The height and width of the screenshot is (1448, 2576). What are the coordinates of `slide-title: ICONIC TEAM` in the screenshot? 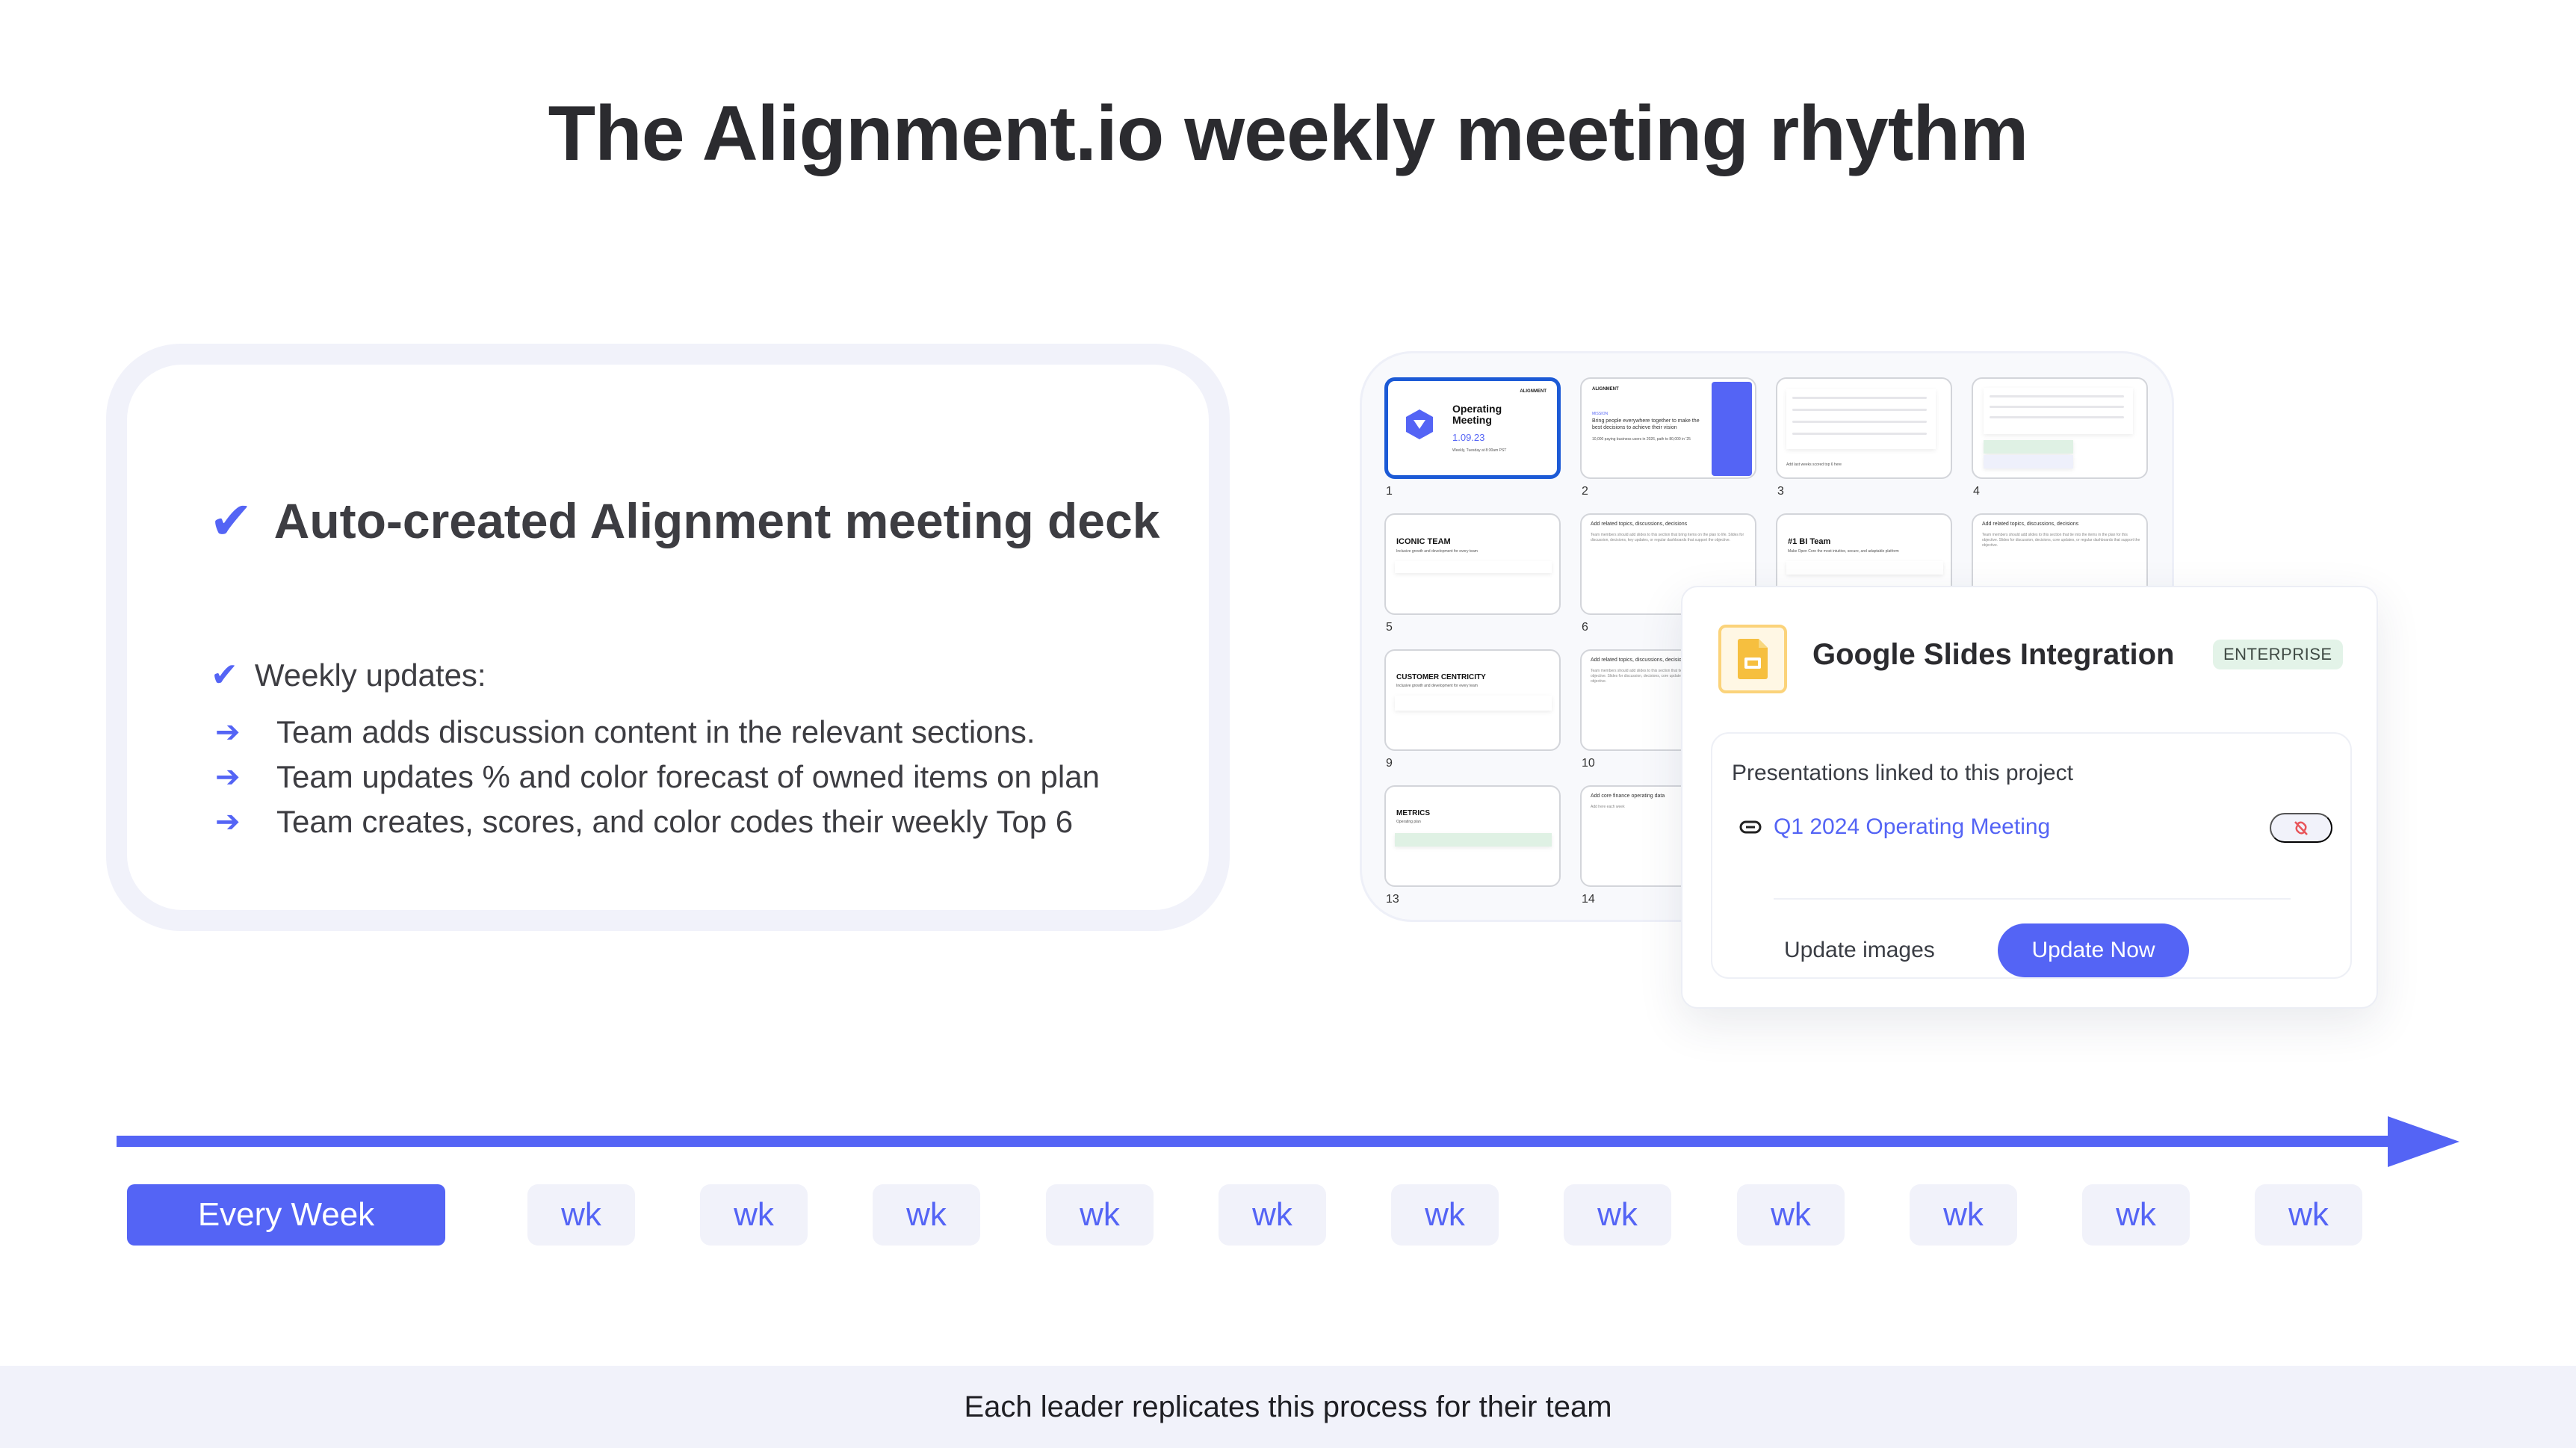 It's located at (1423, 541).